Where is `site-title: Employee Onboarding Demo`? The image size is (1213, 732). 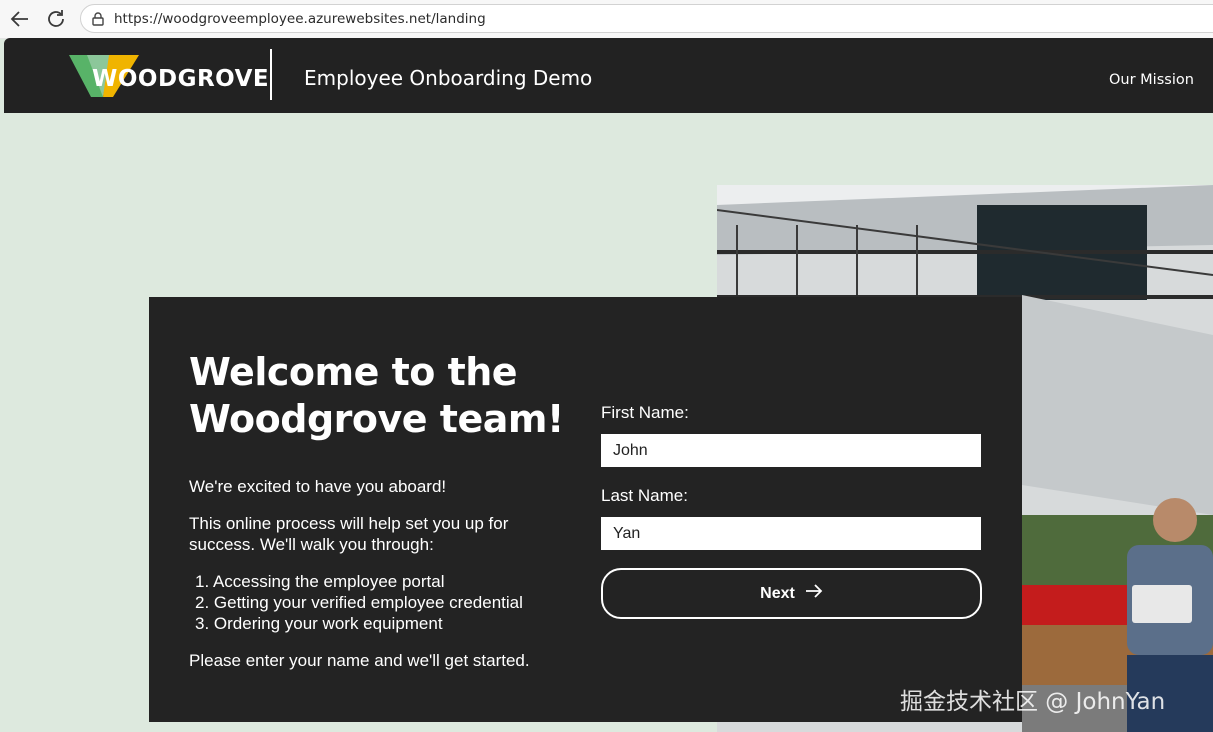
site-title: Employee Onboarding Demo is located at coordinates (448, 78).